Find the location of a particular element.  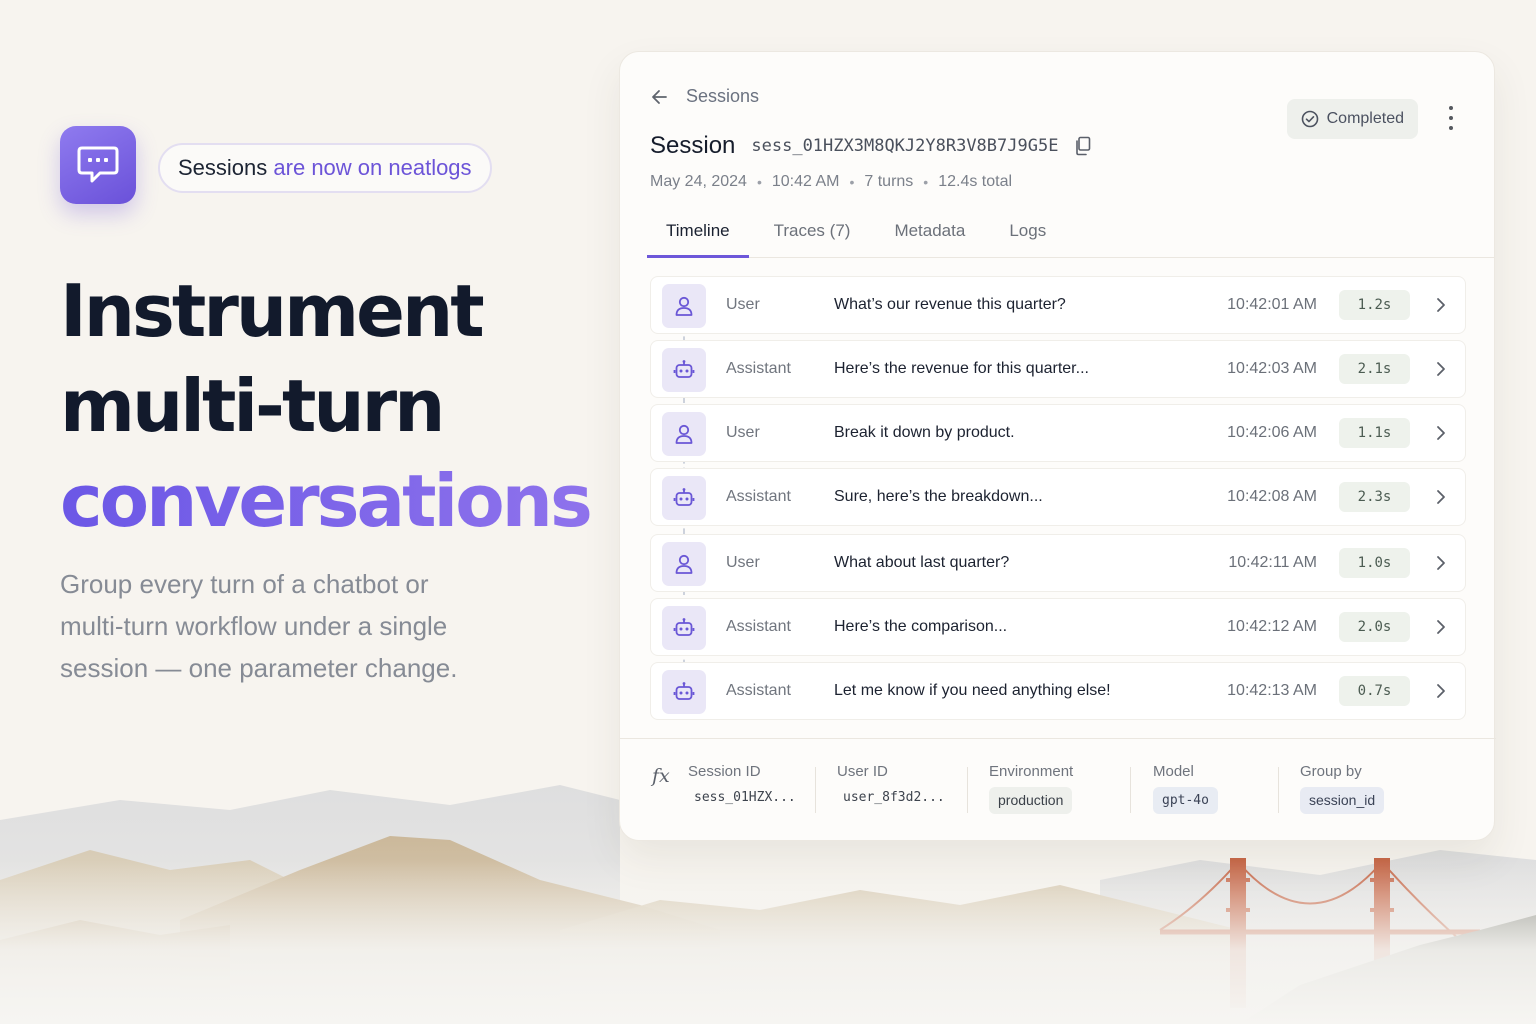

turn-timestamp: 10:42:03 AM is located at coordinates (1272, 368).